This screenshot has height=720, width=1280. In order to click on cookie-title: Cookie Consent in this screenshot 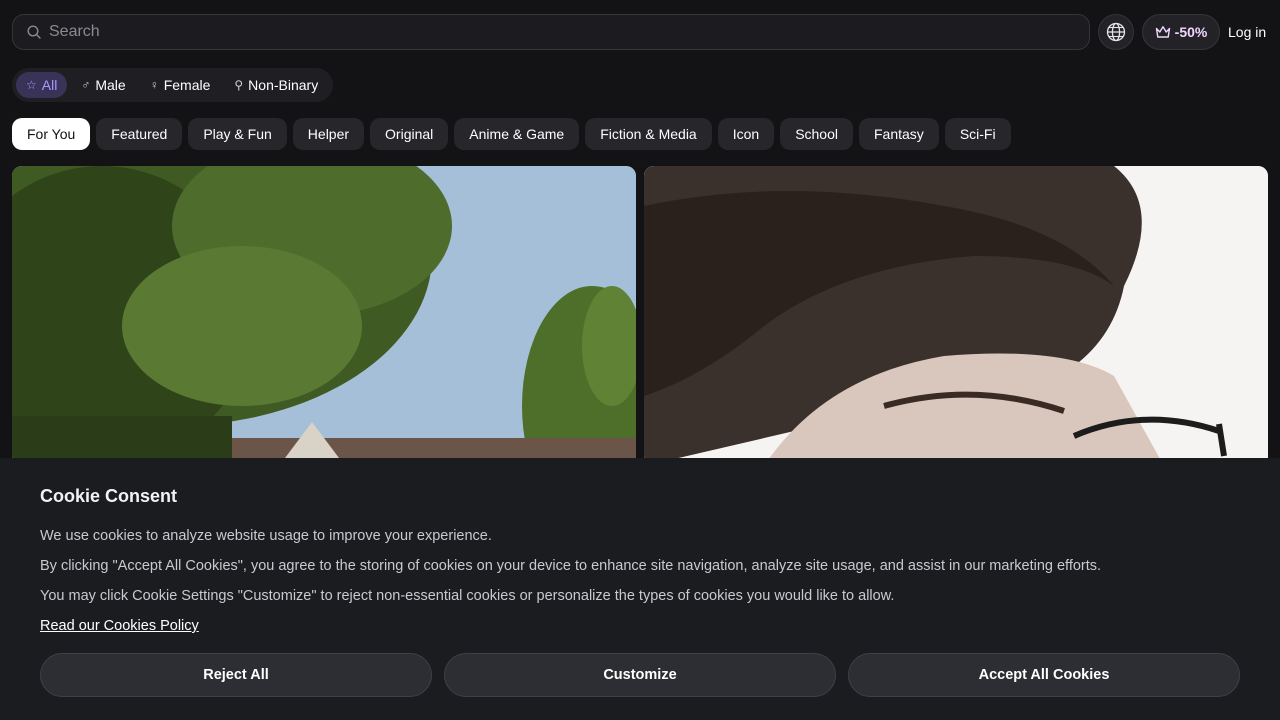, I will do `click(109, 496)`.